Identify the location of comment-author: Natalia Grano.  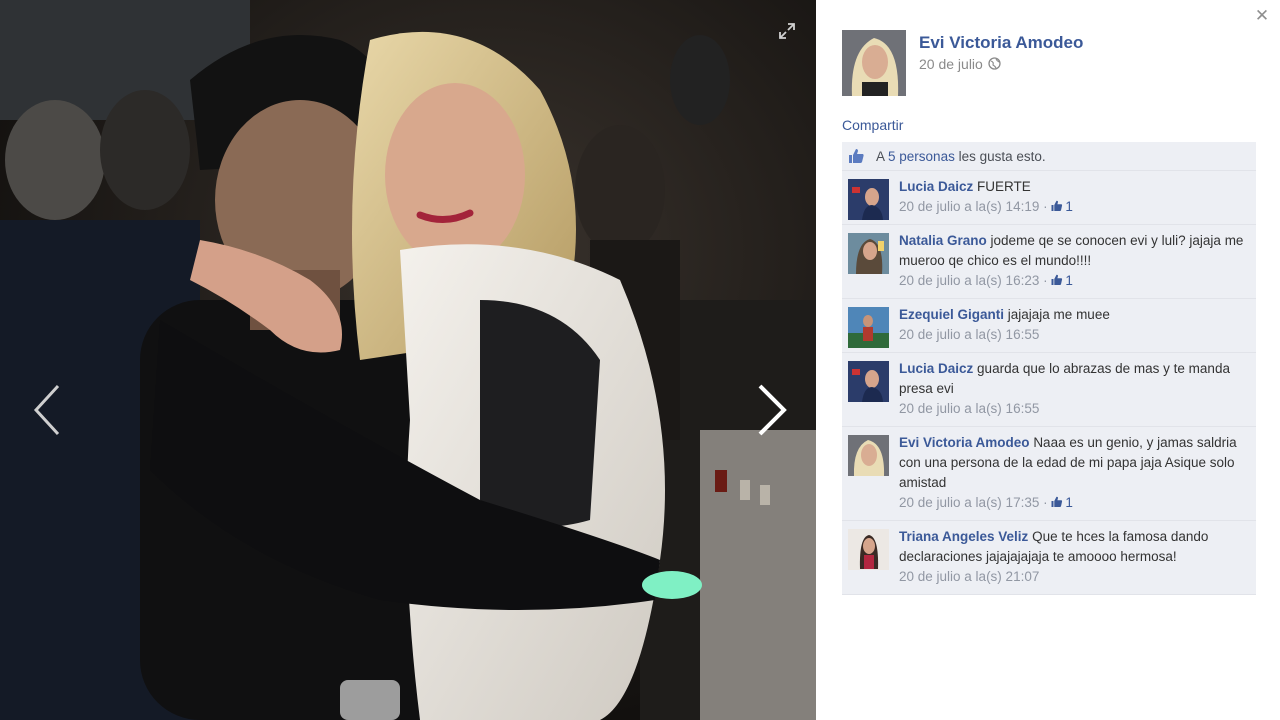
(943, 240).